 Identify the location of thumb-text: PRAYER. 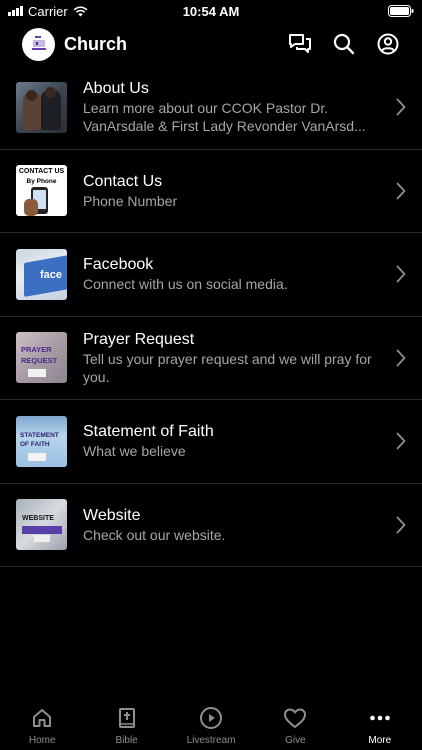
(36, 350).